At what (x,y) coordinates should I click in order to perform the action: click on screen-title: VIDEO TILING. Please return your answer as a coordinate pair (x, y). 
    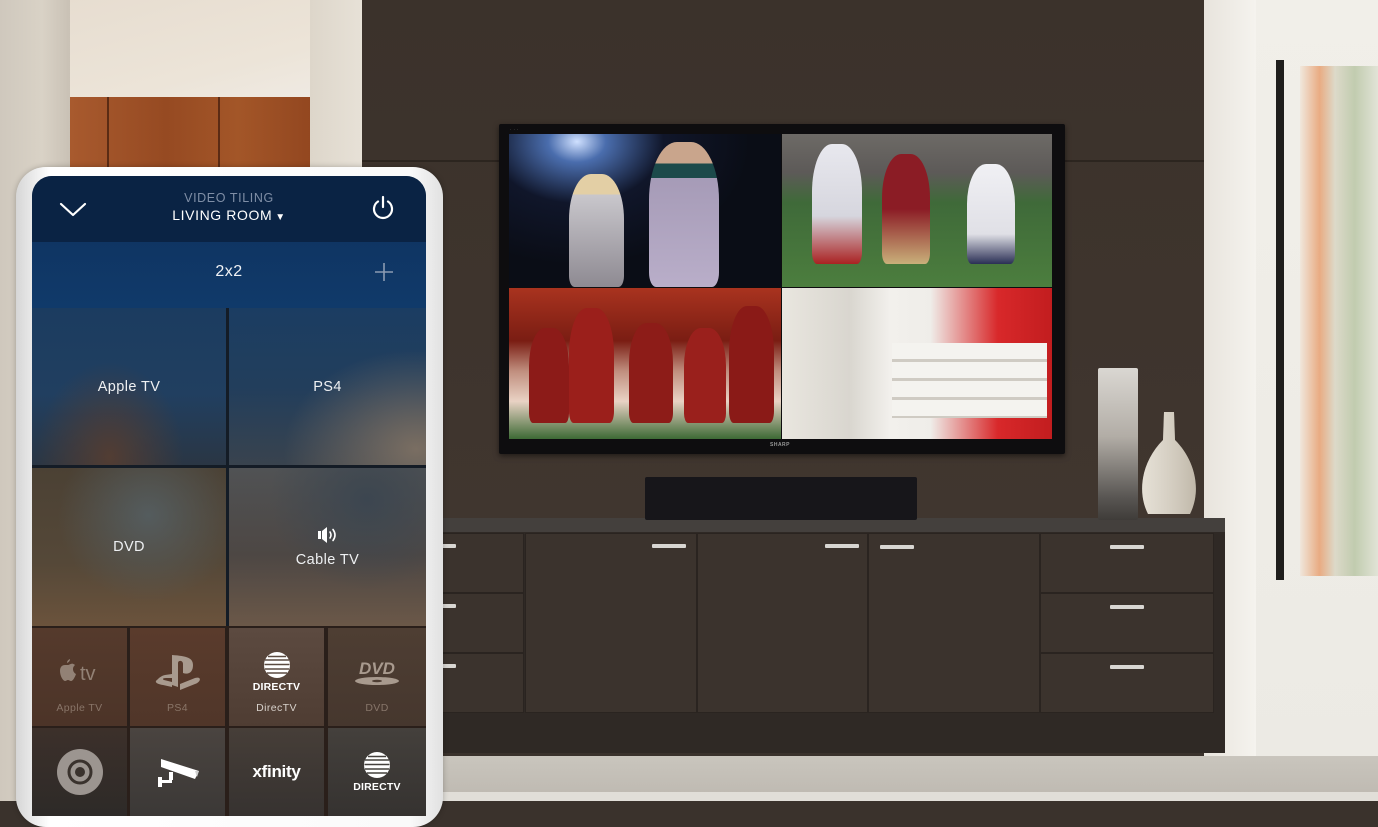
    Looking at the image, I should click on (229, 198).